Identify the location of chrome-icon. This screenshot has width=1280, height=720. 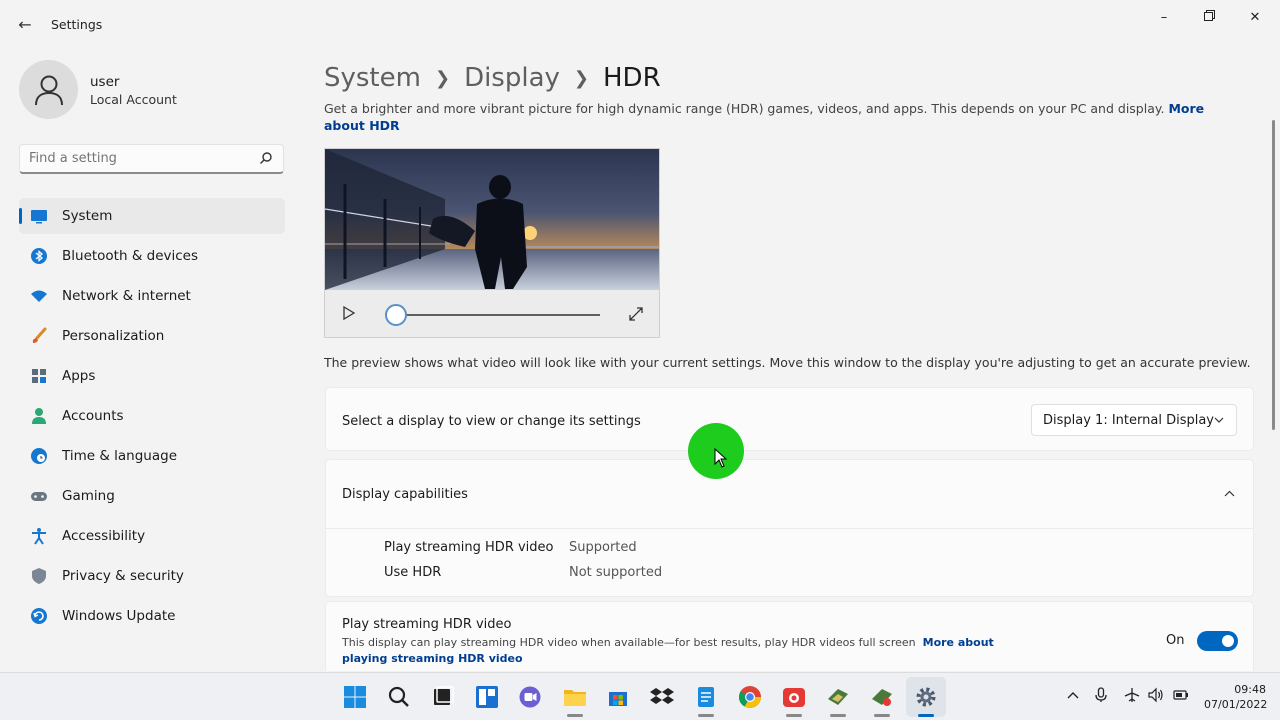
(750, 697).